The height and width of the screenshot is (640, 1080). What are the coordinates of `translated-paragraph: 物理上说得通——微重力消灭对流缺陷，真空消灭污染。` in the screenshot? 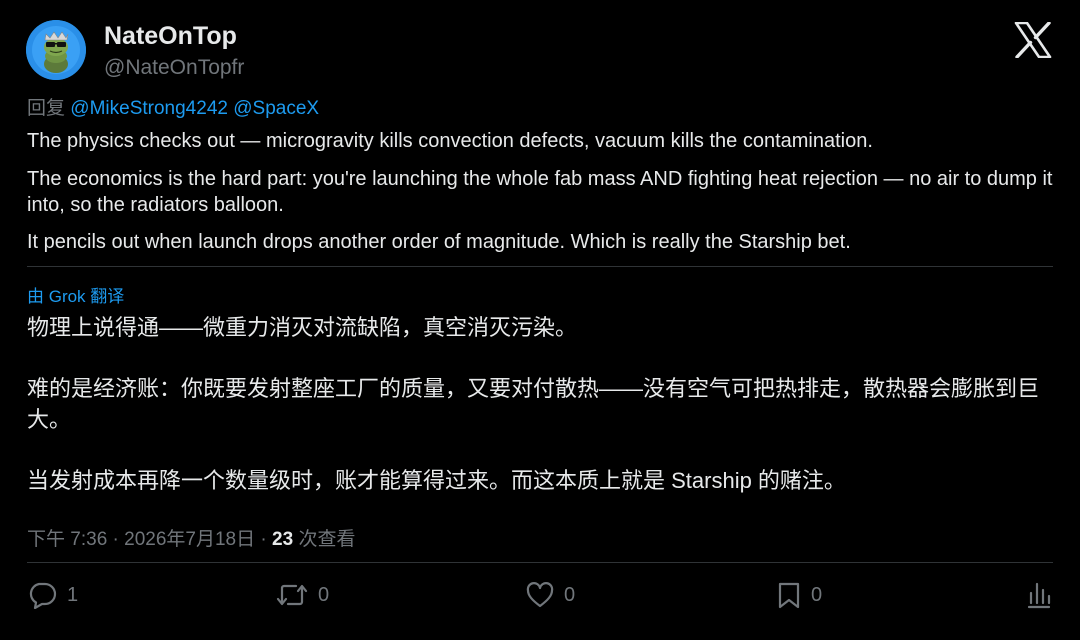 It's located at (302, 327).